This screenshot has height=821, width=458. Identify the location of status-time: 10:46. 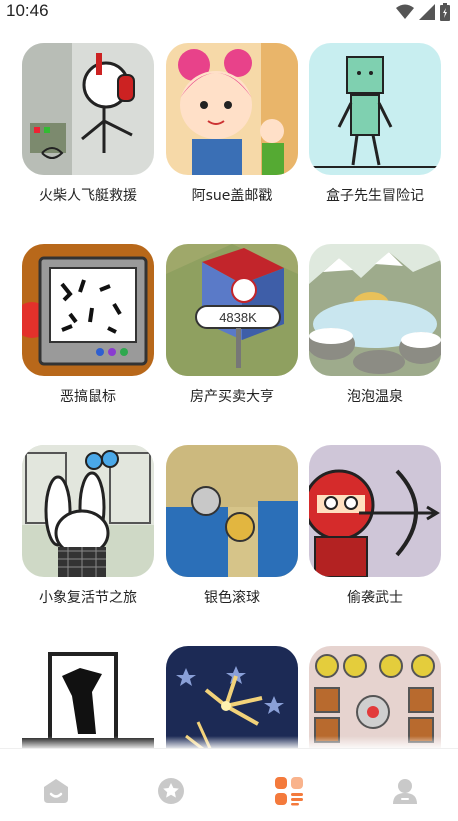
(27, 10).